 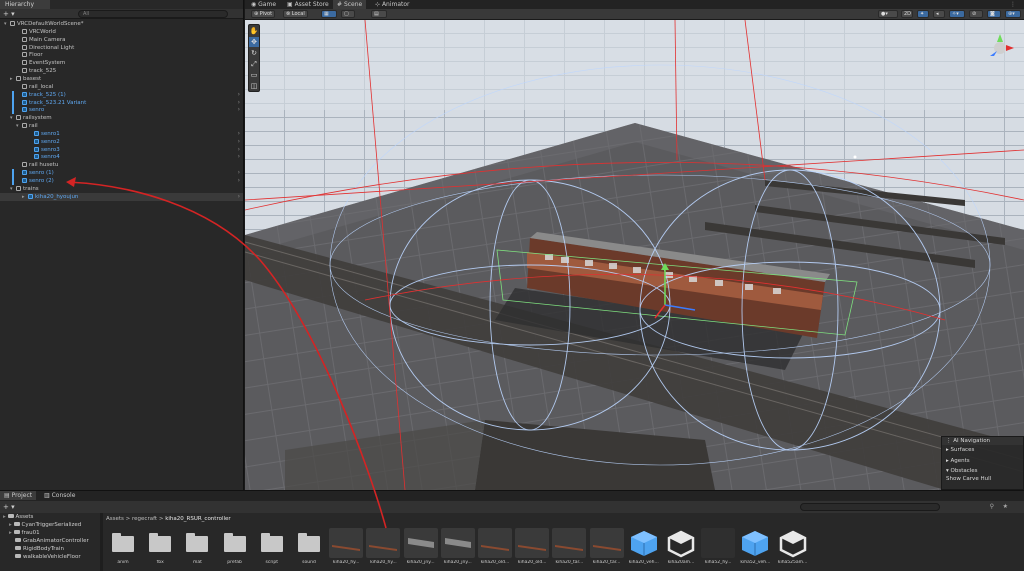 What do you see at coordinates (392, 4) in the screenshot?
I see `tab-animator: ⊹ Animator` at bounding box center [392, 4].